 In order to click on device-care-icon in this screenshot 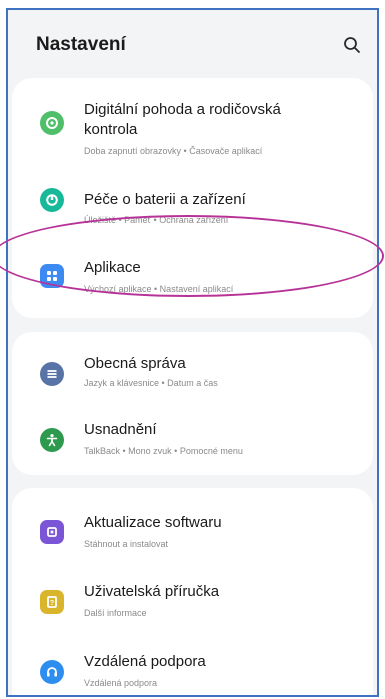, I will do `click(52, 200)`.